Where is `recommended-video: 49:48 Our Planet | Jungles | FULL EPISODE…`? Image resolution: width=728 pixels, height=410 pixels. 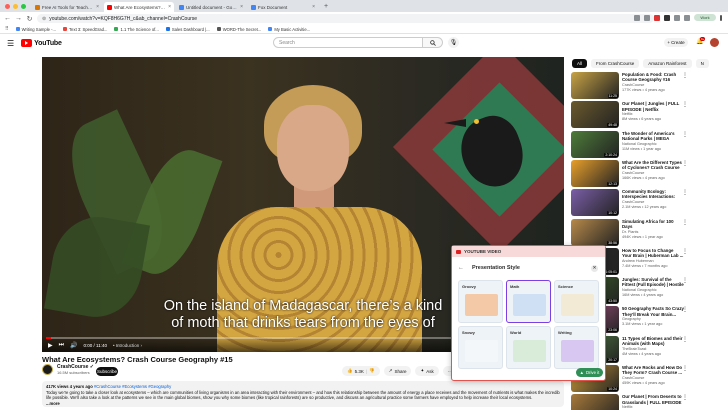
recommended-video: 49:48 Our Planet | Jungles | FULL EPISODE… is located at coordinates (631, 115).